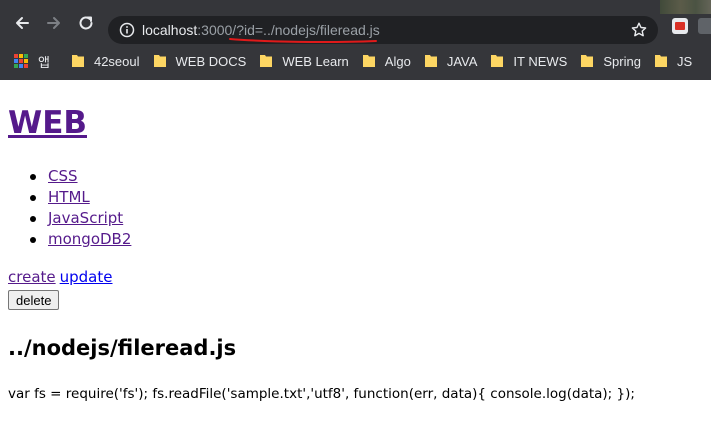 The image size is (711, 434). I want to click on bookmark-label: IT NEWS, so click(540, 61).